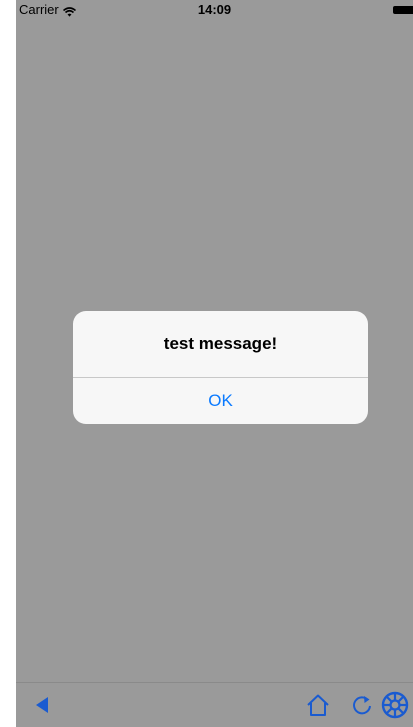 The width and height of the screenshot is (413, 727). I want to click on settings-wheel-icon, so click(395, 705).